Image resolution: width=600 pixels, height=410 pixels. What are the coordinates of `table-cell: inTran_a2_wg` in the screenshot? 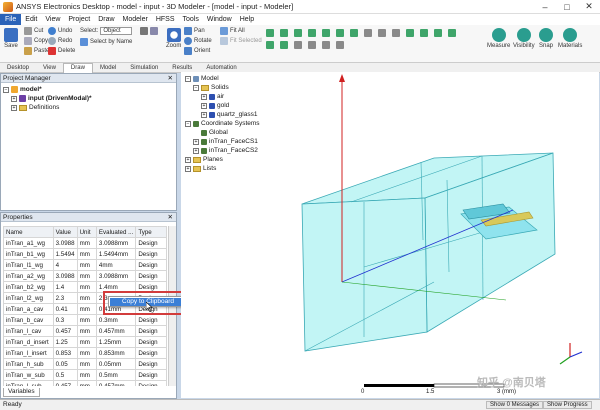 It's located at (28, 276).